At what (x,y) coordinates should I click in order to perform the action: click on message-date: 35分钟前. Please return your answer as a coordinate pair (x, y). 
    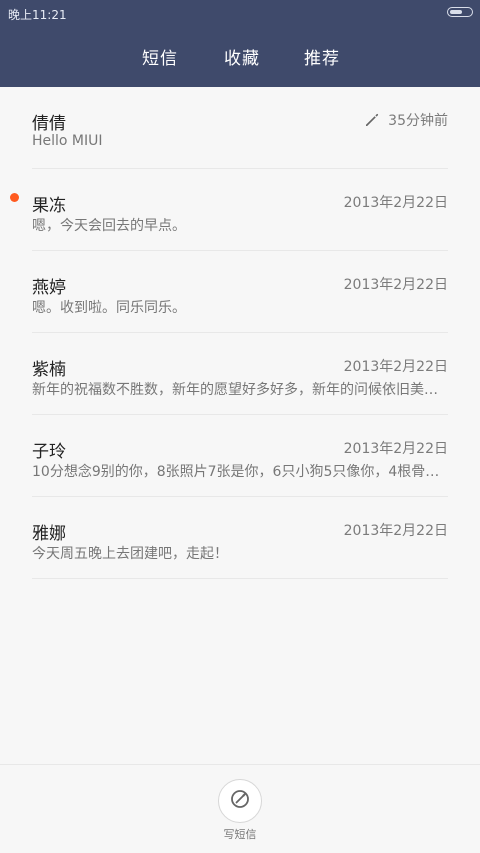
    Looking at the image, I should click on (418, 121).